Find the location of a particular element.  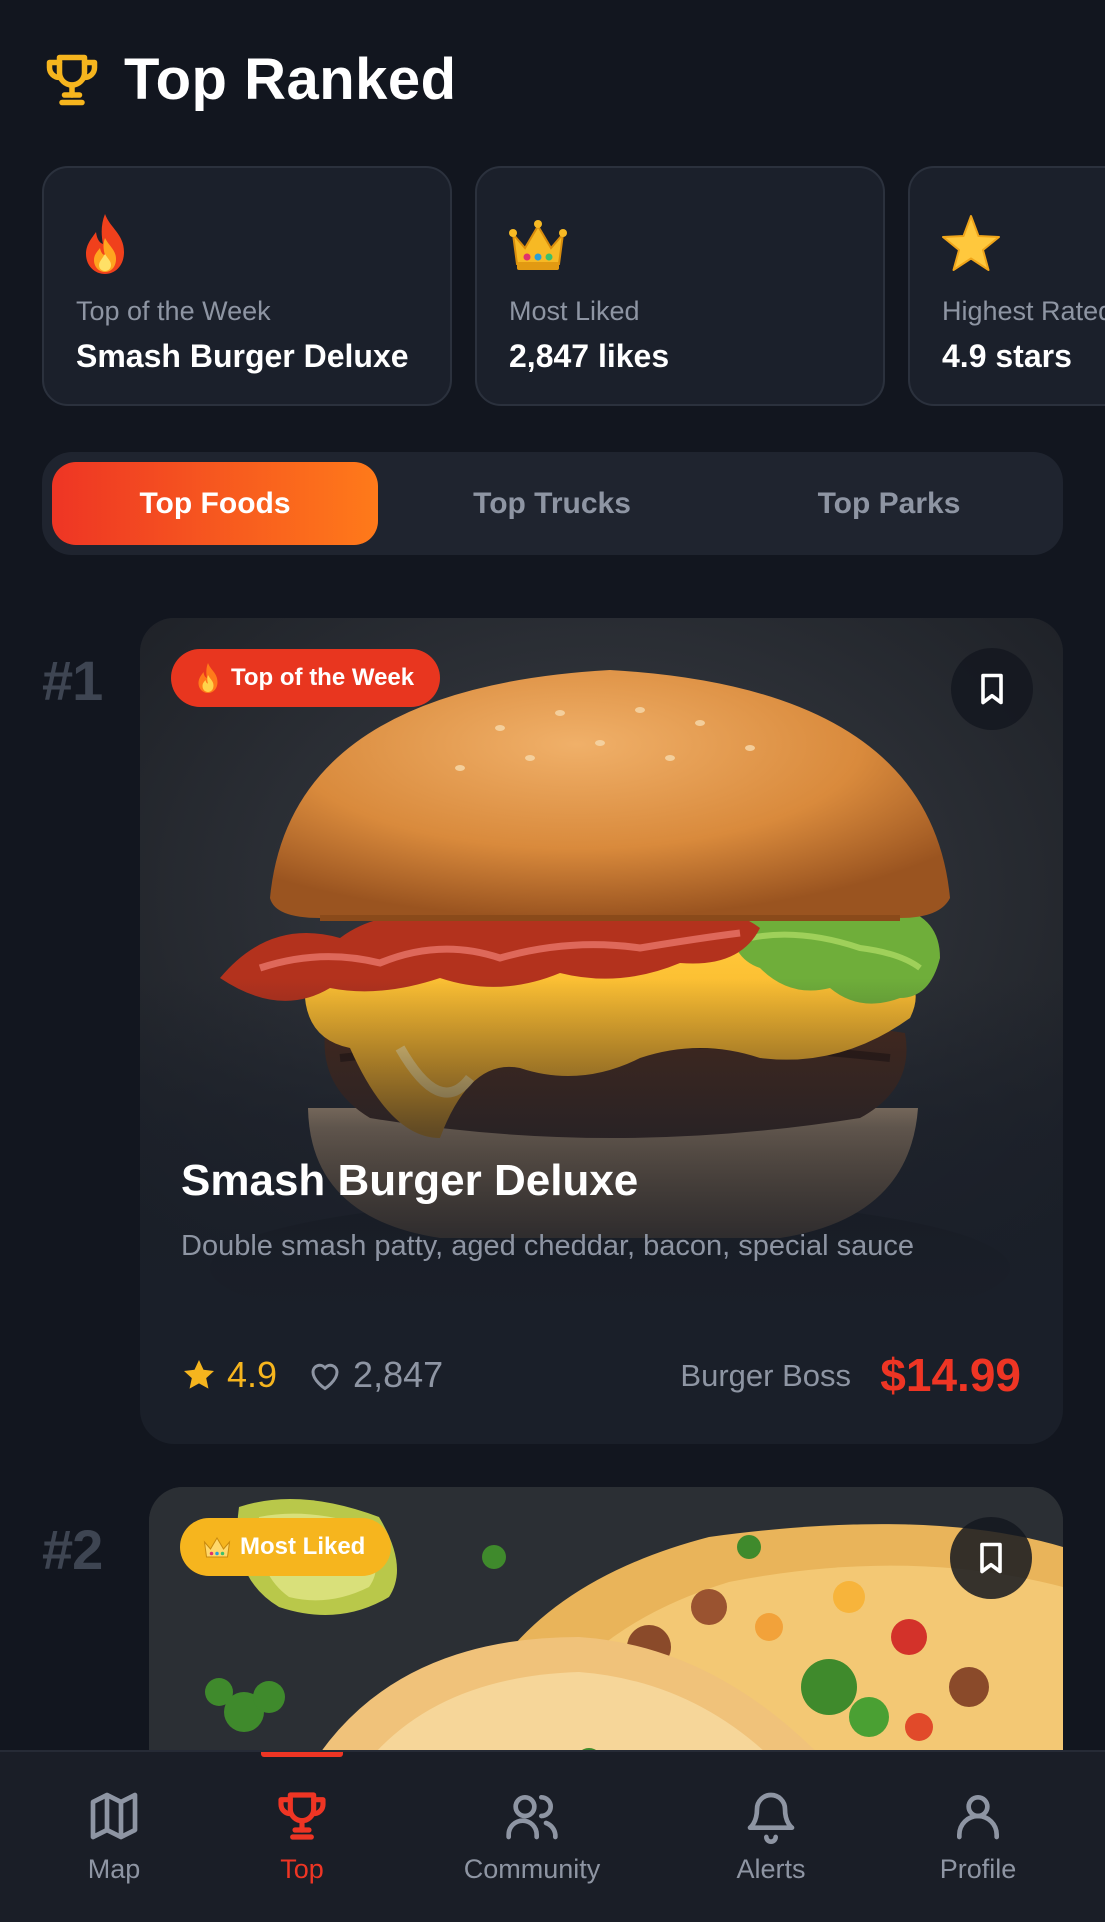

food-price: $14.99 is located at coordinates (950, 1375).